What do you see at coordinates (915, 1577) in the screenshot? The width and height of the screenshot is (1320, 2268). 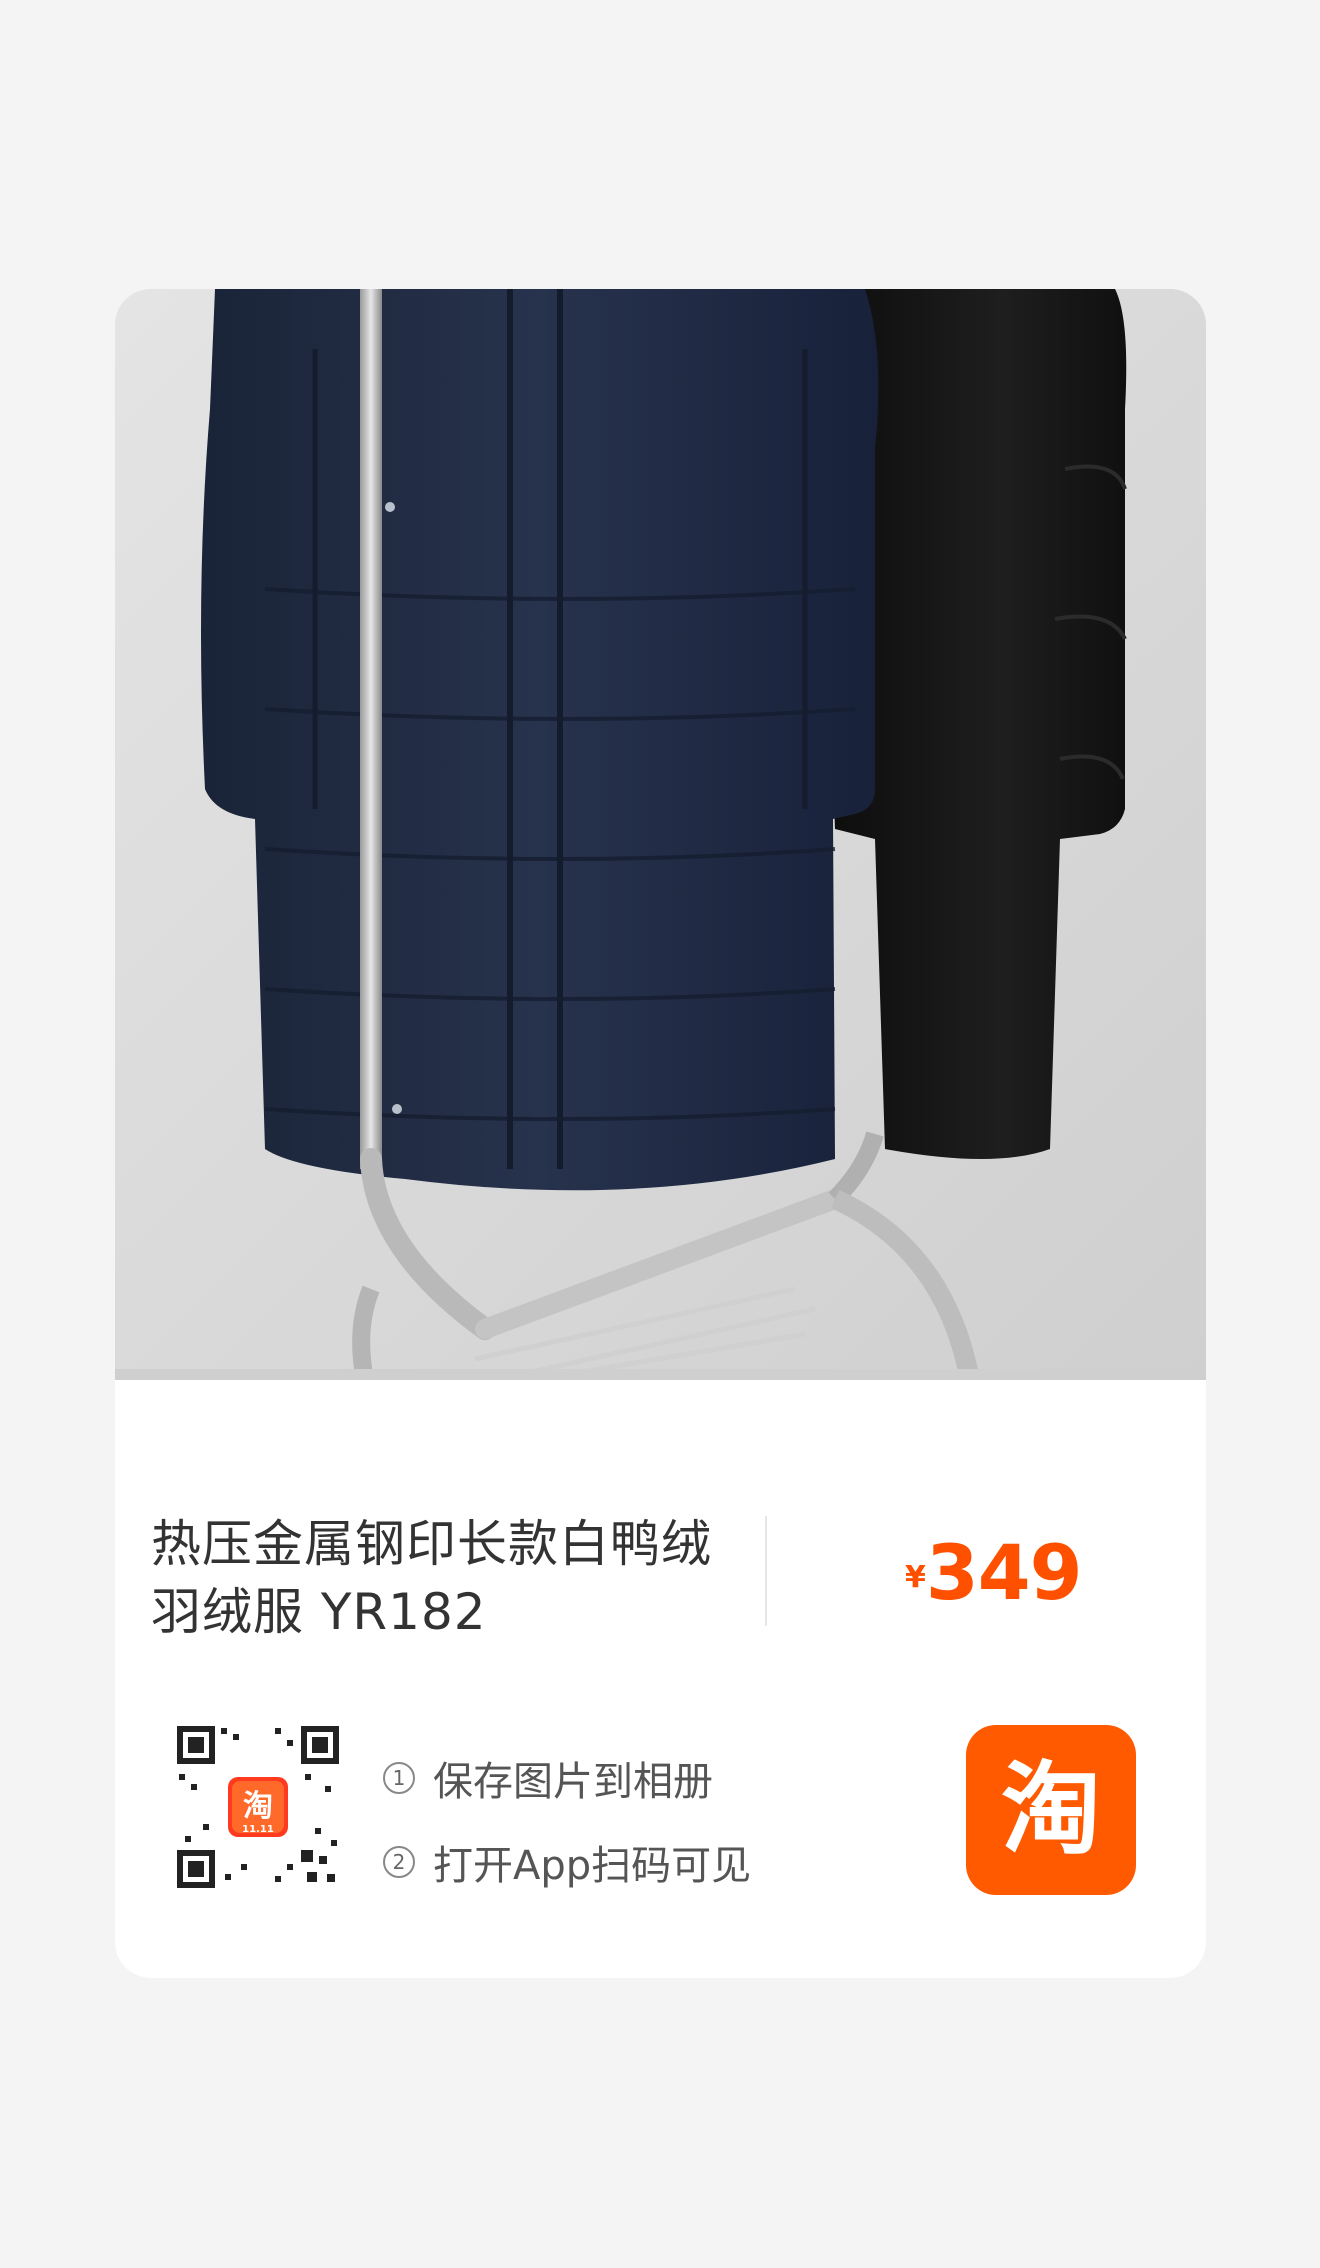 I see `currency-symbol: ¥` at bounding box center [915, 1577].